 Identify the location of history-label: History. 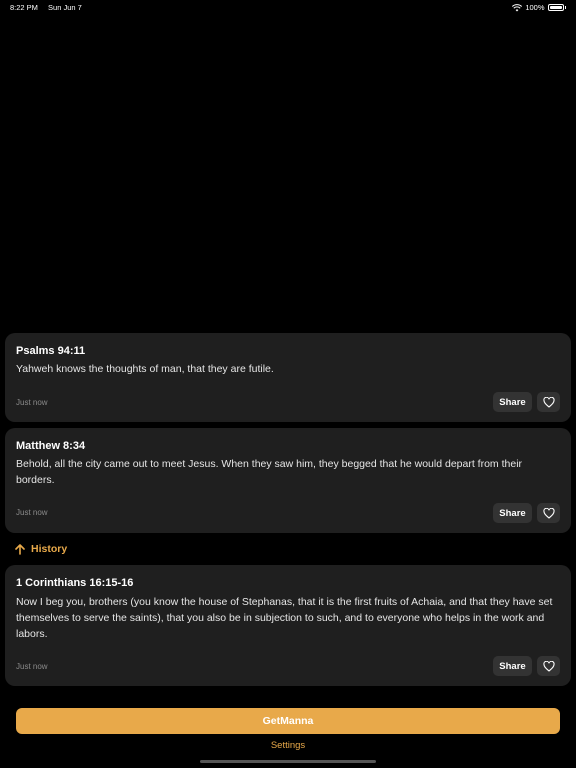
(49, 549).